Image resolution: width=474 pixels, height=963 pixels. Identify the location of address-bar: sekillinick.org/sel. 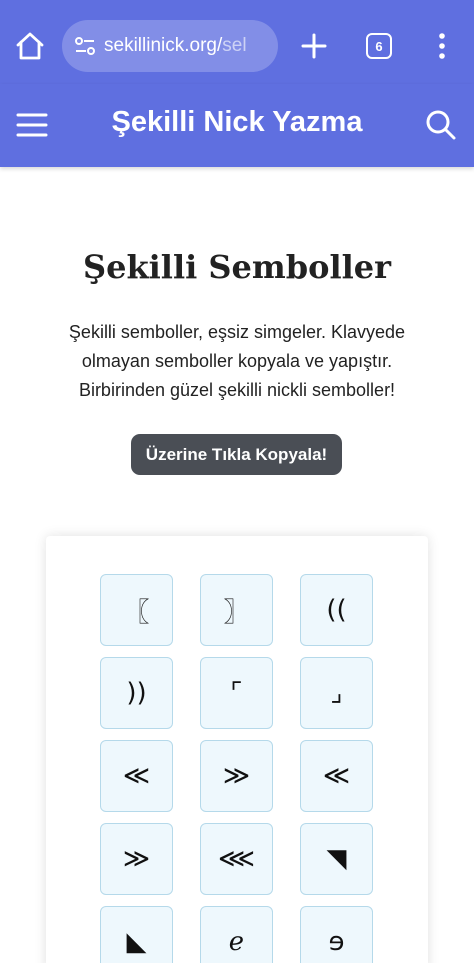
(170, 46).